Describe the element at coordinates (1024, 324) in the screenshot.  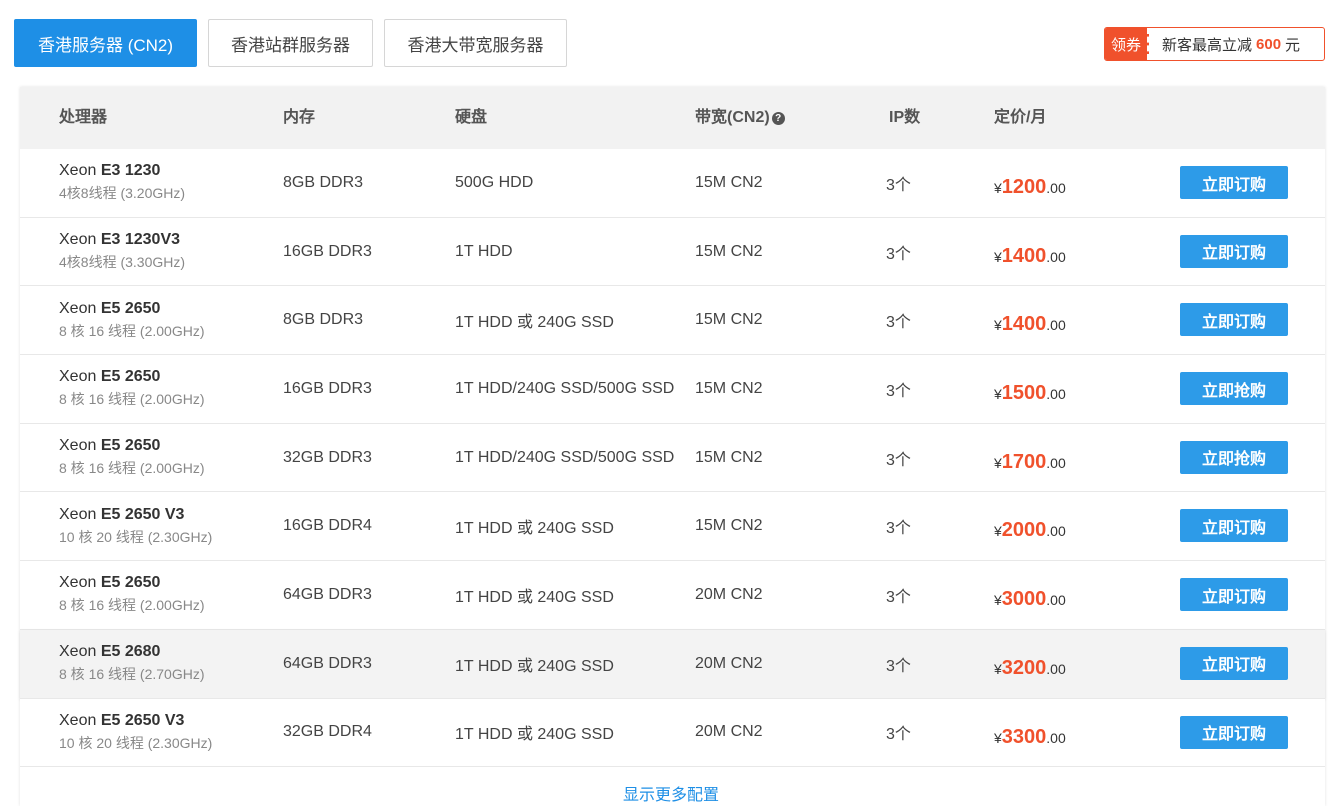
I see `price-value: 1400` at that location.